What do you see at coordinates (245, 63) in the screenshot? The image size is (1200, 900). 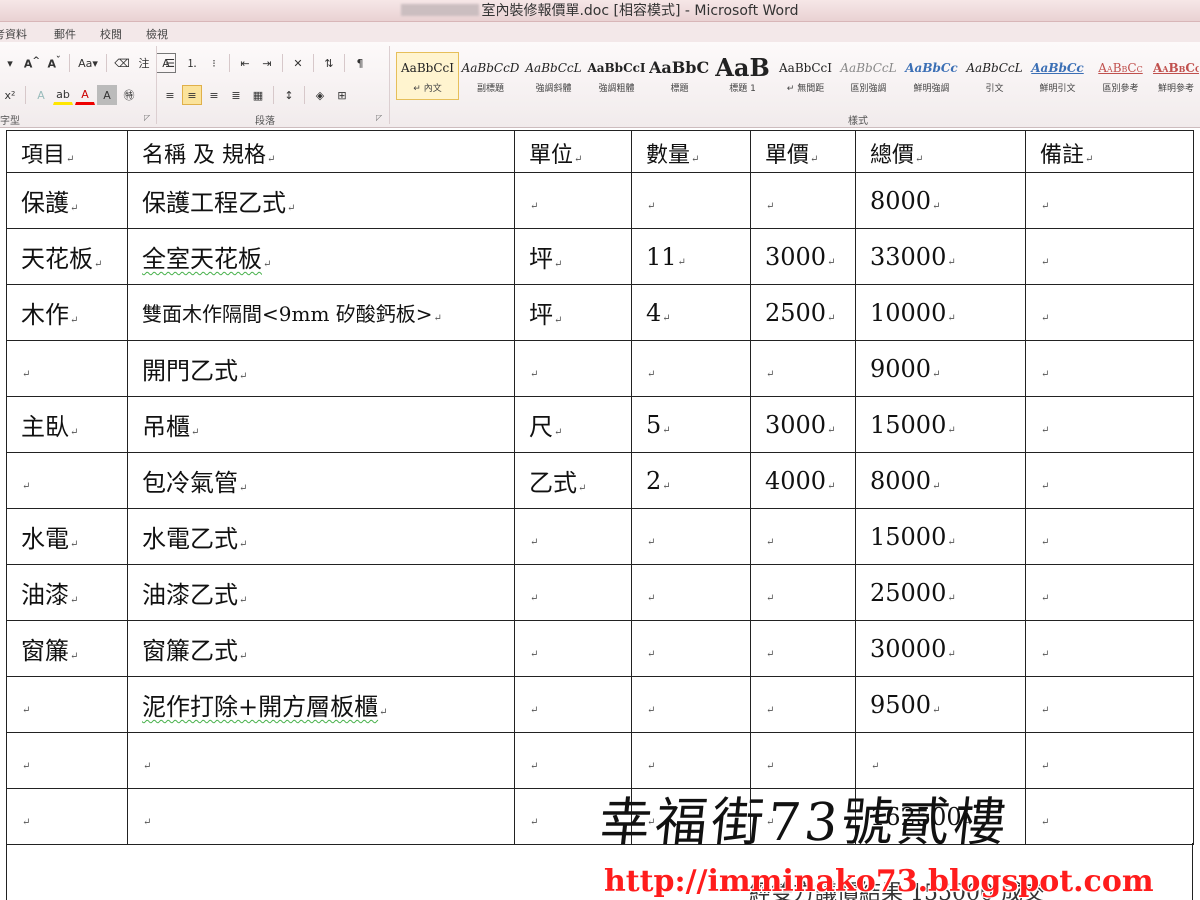 I see `decrease-indent-icon: ⇤` at bounding box center [245, 63].